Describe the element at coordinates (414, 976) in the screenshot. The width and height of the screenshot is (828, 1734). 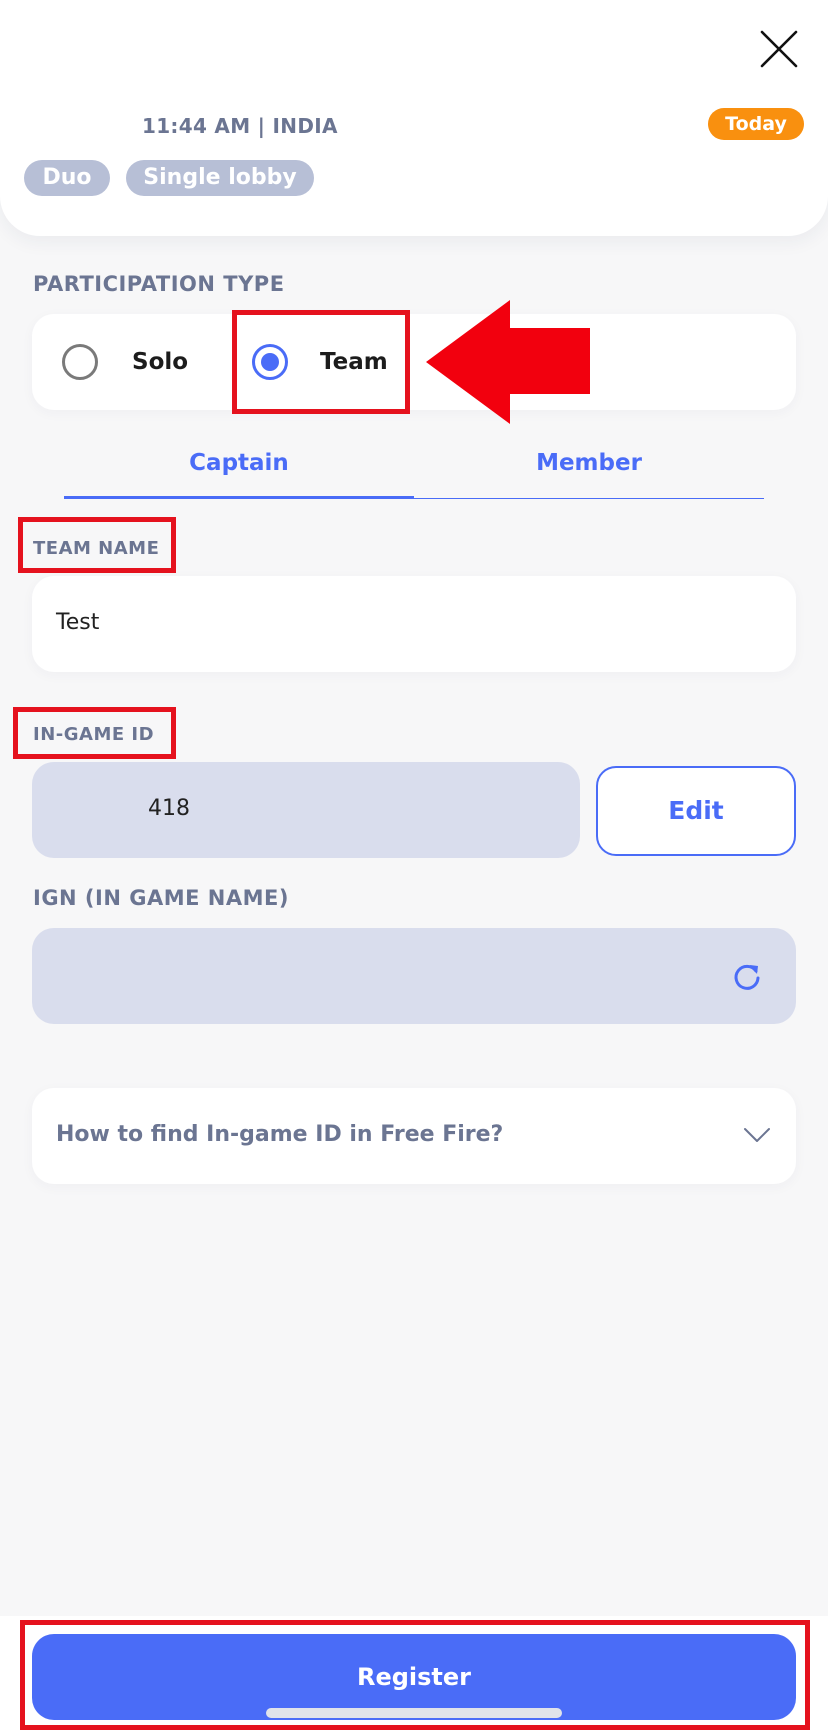
I see `ign-input` at that location.